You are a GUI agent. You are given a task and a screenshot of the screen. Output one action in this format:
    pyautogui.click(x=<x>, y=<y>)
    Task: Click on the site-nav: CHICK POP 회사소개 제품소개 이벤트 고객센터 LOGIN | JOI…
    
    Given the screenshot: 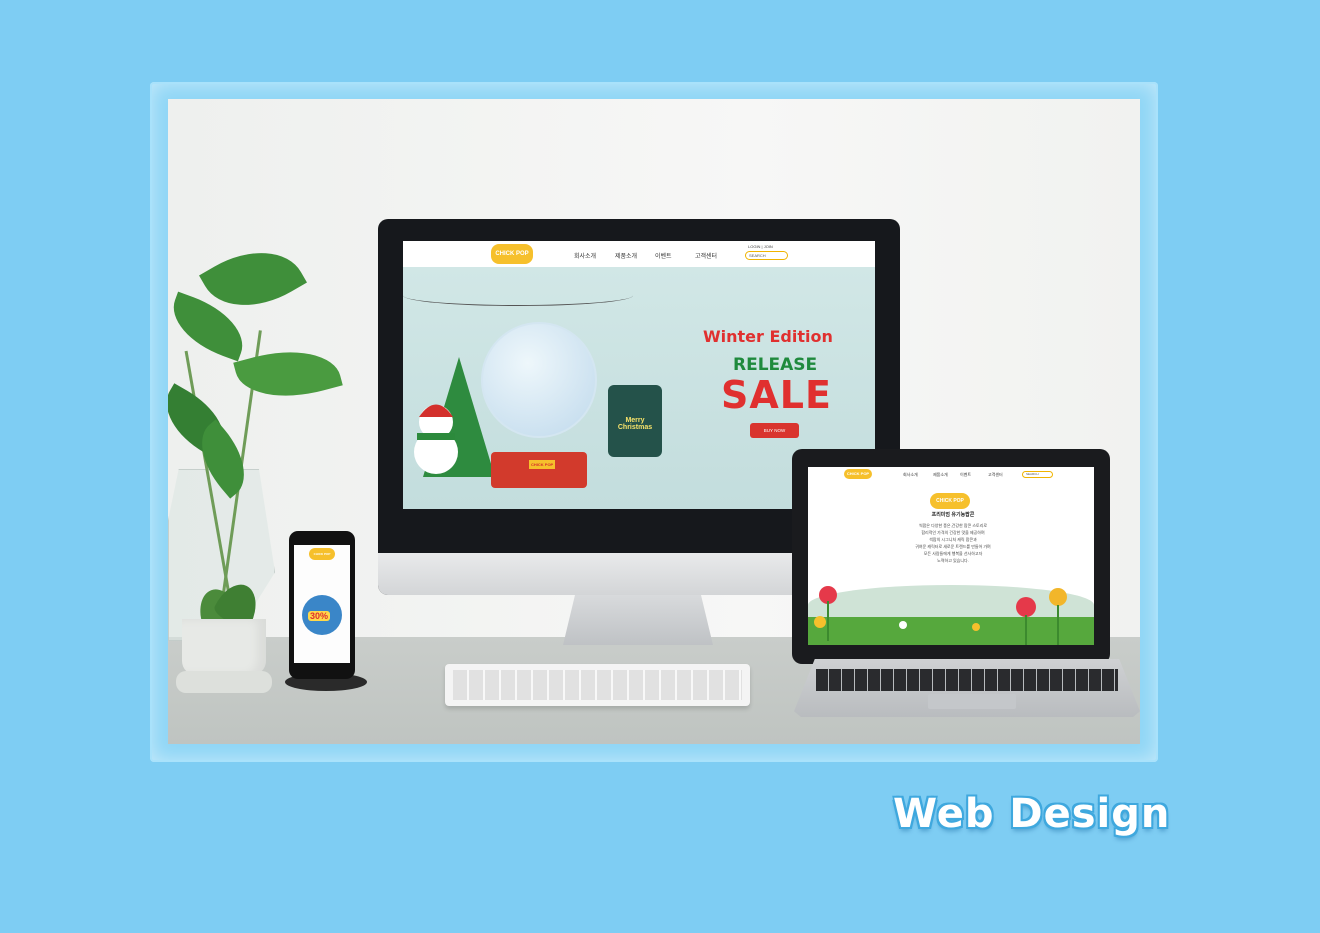 What is the action you would take?
    pyautogui.click(x=639, y=254)
    